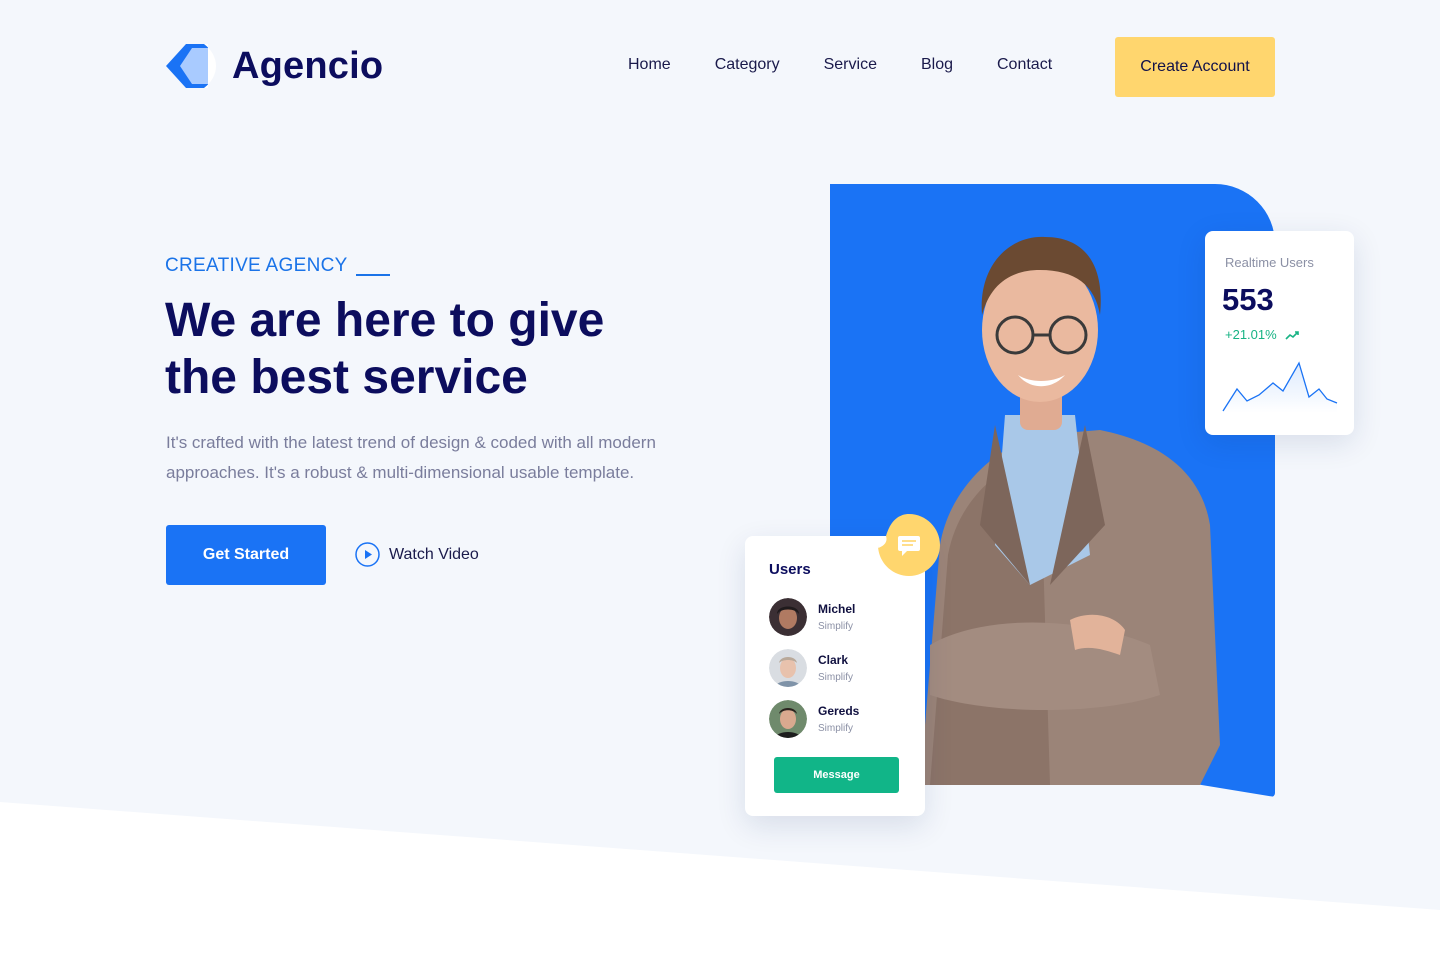 The width and height of the screenshot is (1440, 956). Describe the element at coordinates (1292, 335) in the screenshot. I see `trend-up-icon` at that location.